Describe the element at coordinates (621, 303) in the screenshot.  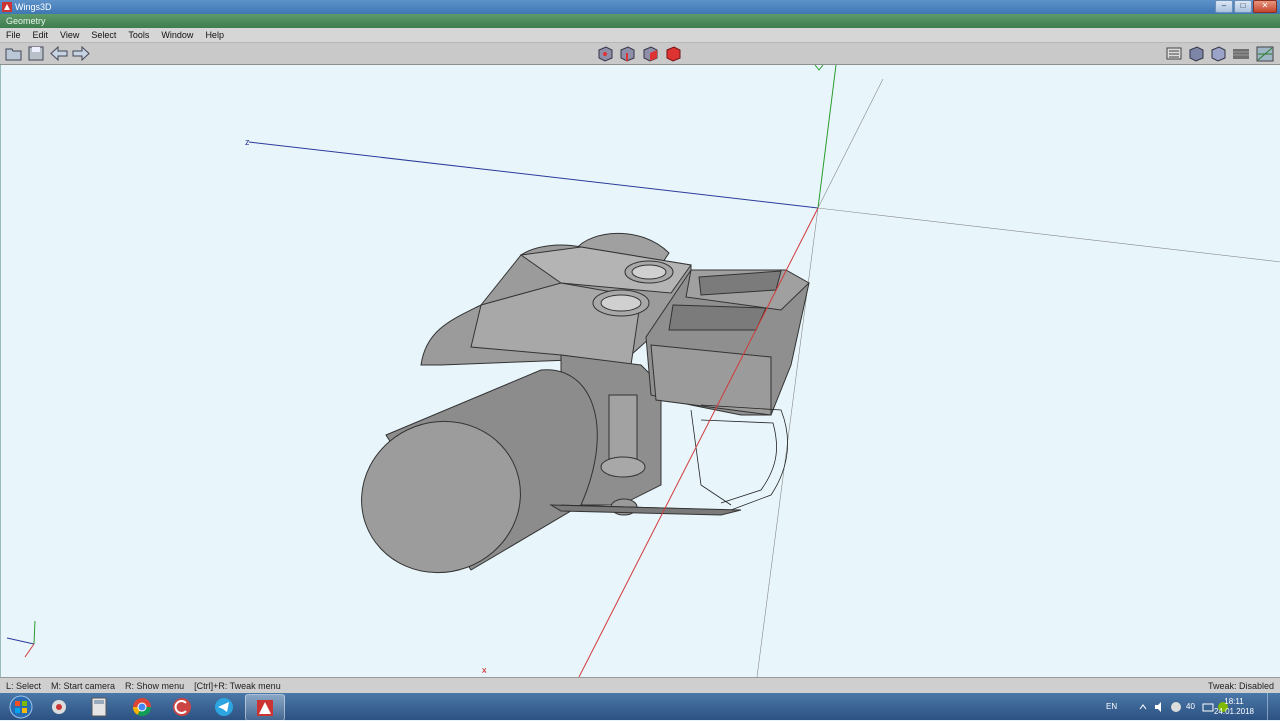
I see `model-ring-front-inner` at that location.